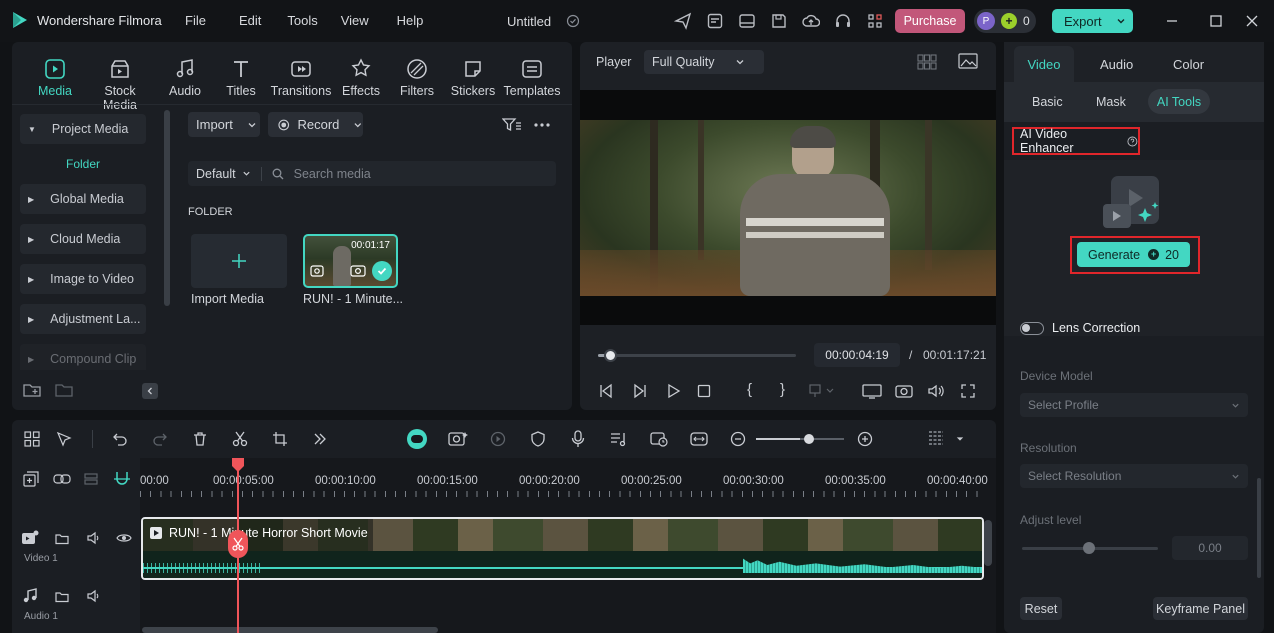 This screenshot has width=1274, height=633. Describe the element at coordinates (1179, 101) in the screenshot. I see `subtab-ai-tools: AI Tools` at that location.